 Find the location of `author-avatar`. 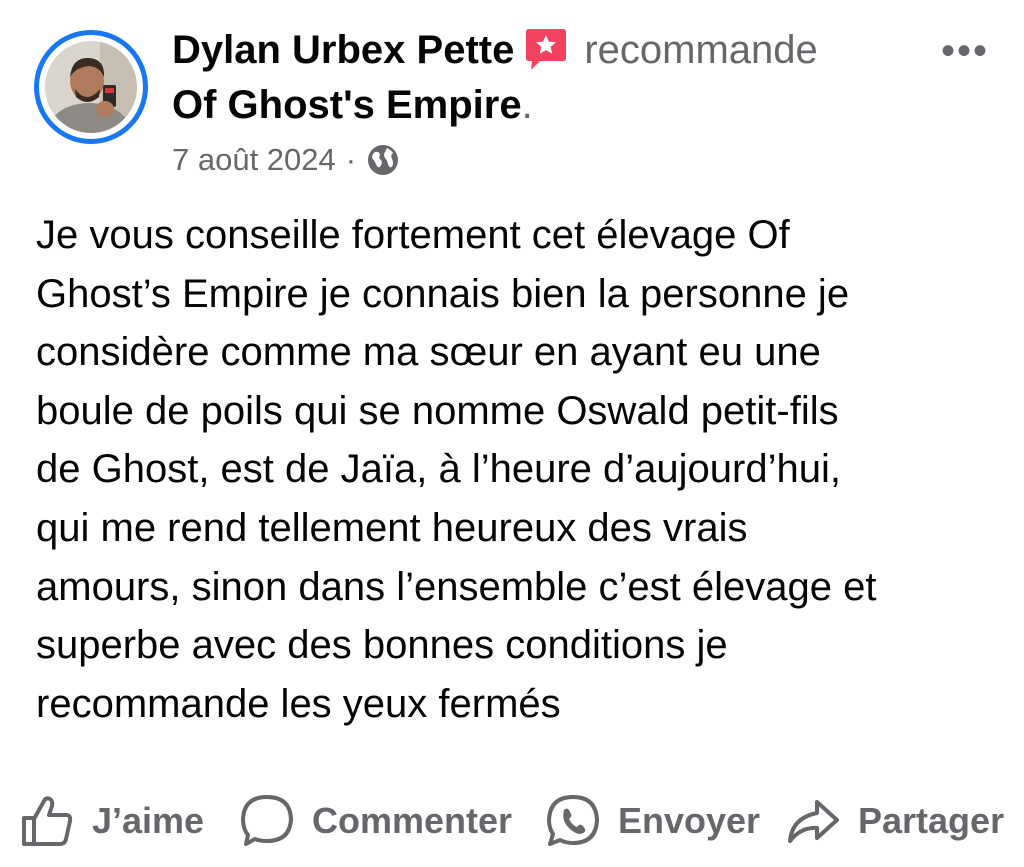

author-avatar is located at coordinates (91, 87).